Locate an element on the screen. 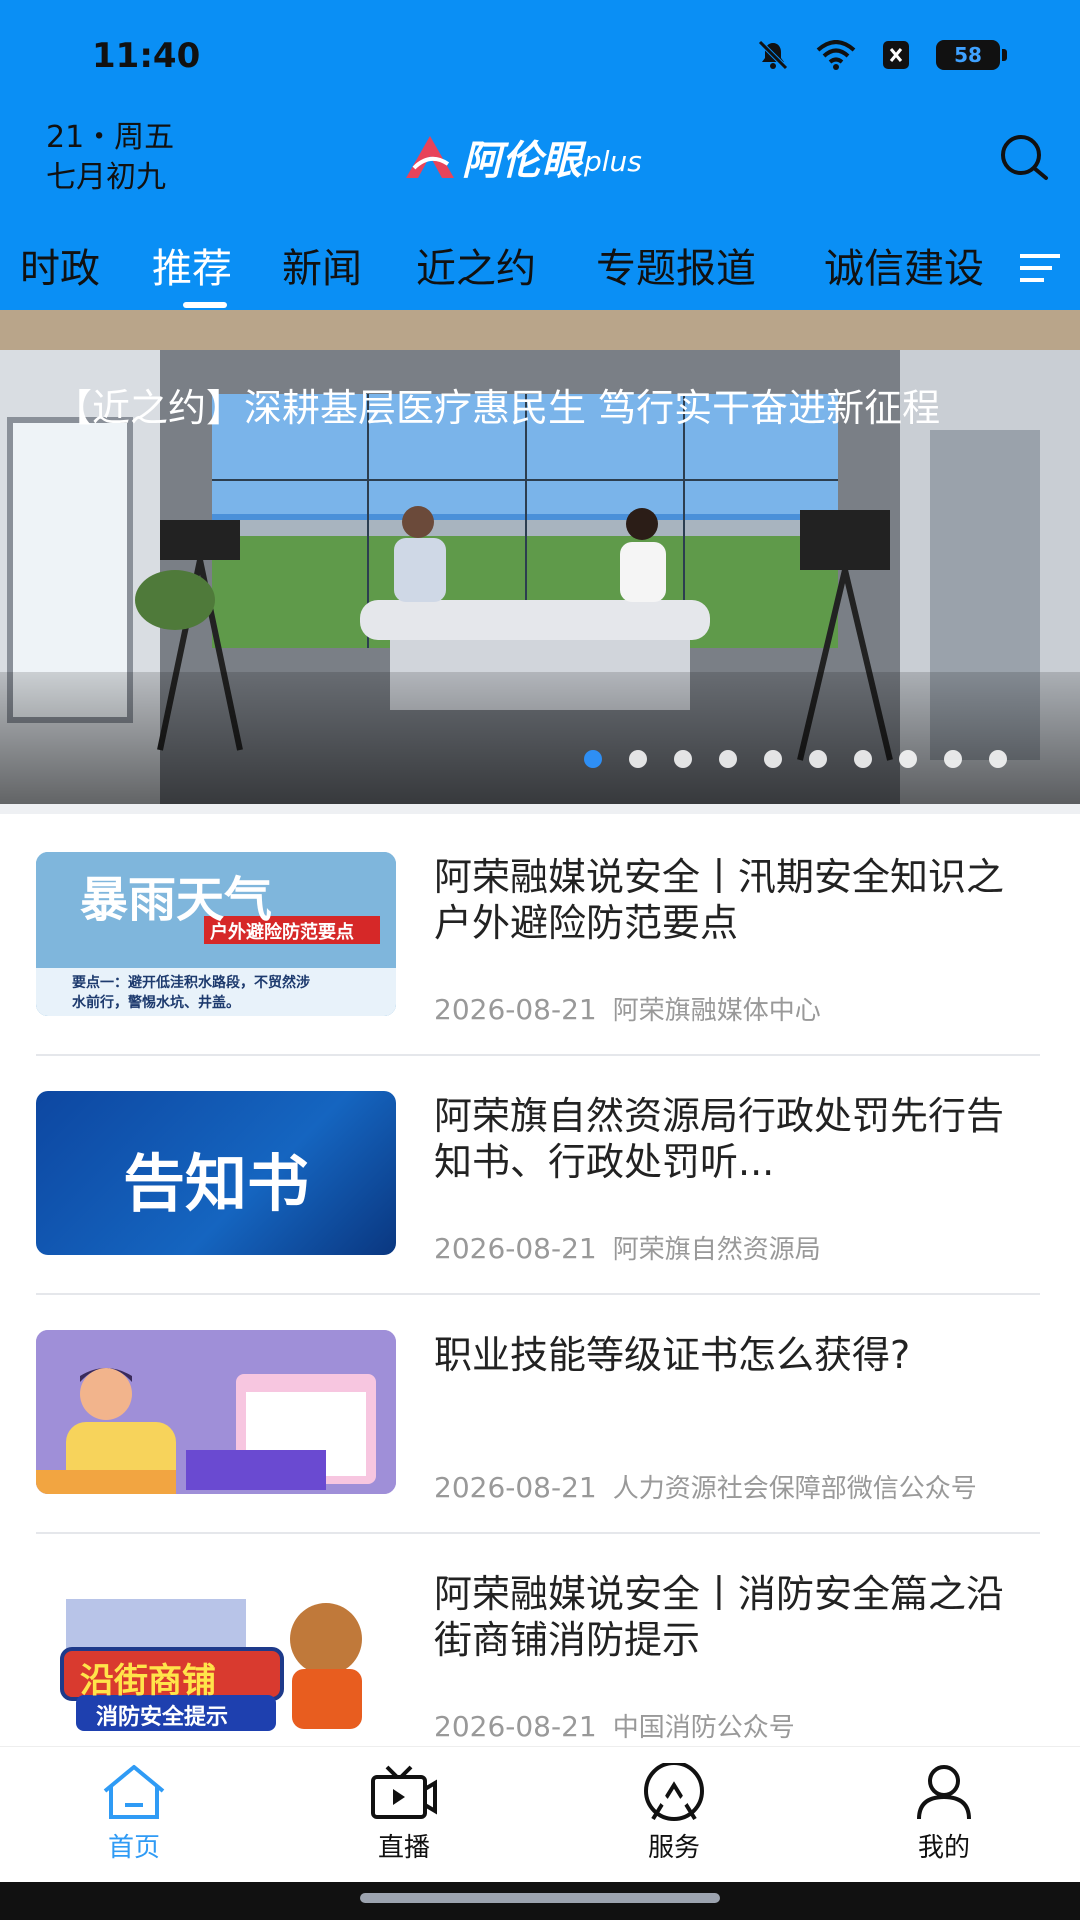  active-tab-indicator is located at coordinates (205, 305).